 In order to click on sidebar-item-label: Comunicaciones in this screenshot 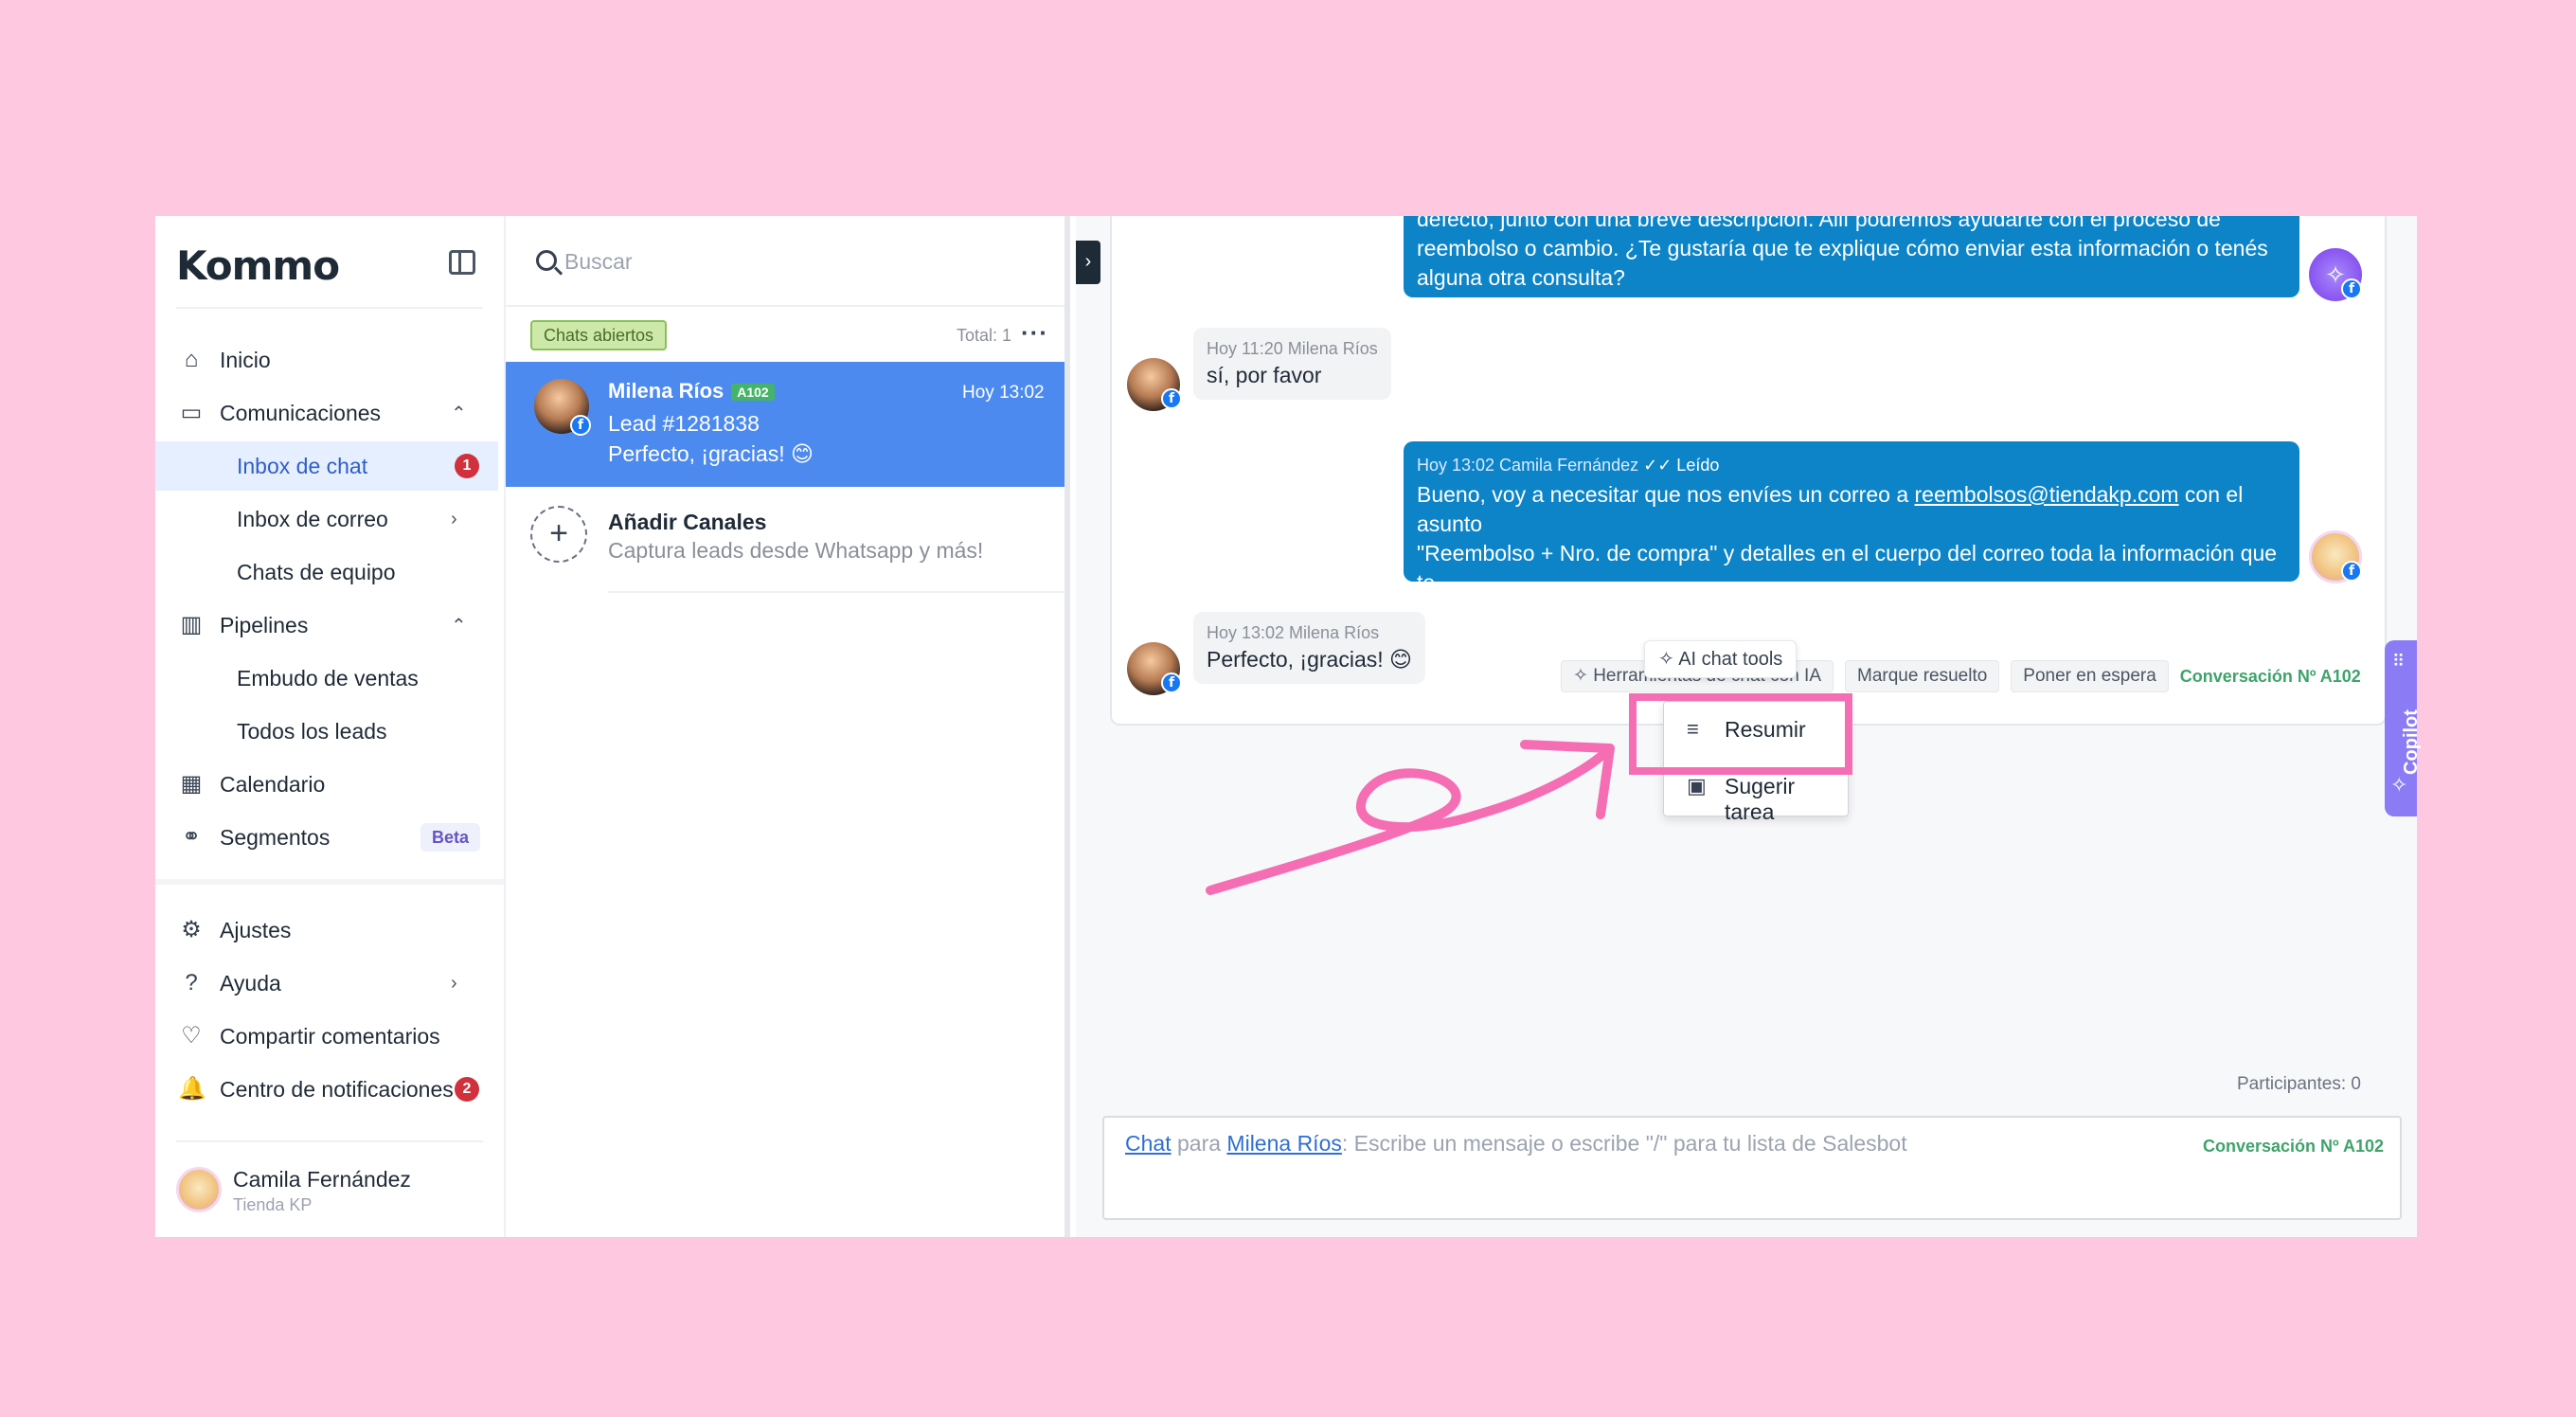, I will do `click(301, 412)`.